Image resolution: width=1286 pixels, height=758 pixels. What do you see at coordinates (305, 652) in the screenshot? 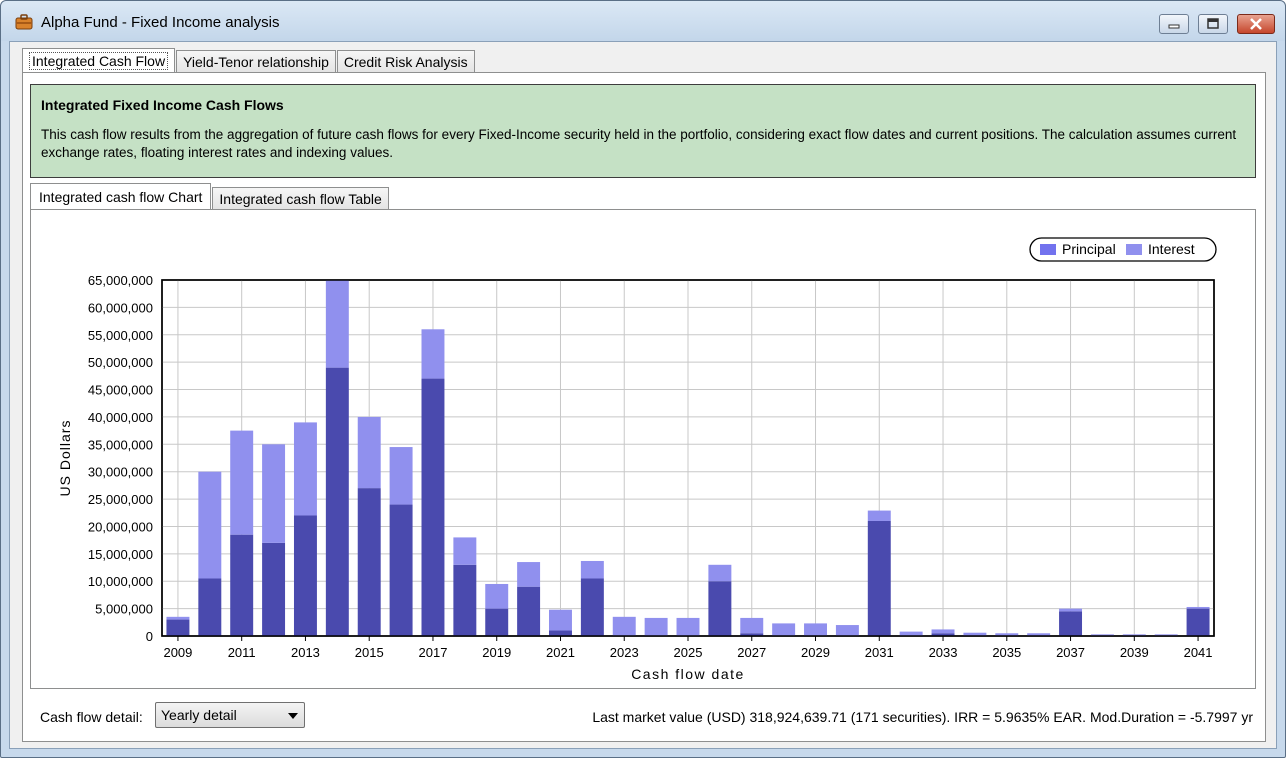
I see `x-tick-label: 2013` at bounding box center [305, 652].